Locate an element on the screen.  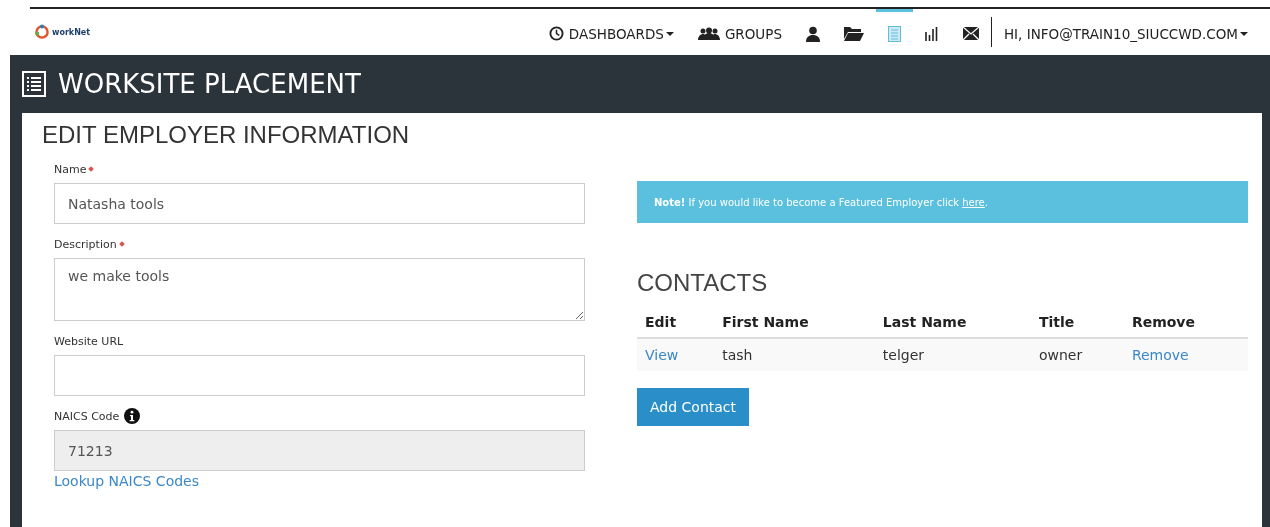
input-field is located at coordinates (319, 375).